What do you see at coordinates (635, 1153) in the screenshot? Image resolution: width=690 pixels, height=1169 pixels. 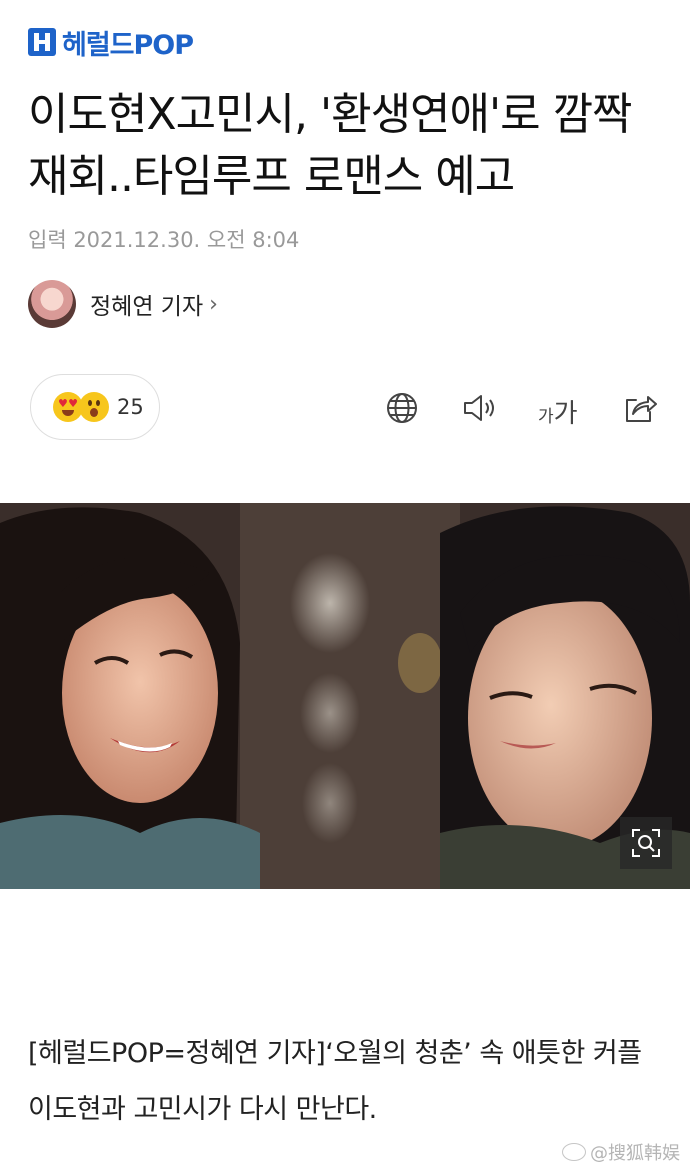 I see `watermark-text: @搜狐韩娱` at bounding box center [635, 1153].